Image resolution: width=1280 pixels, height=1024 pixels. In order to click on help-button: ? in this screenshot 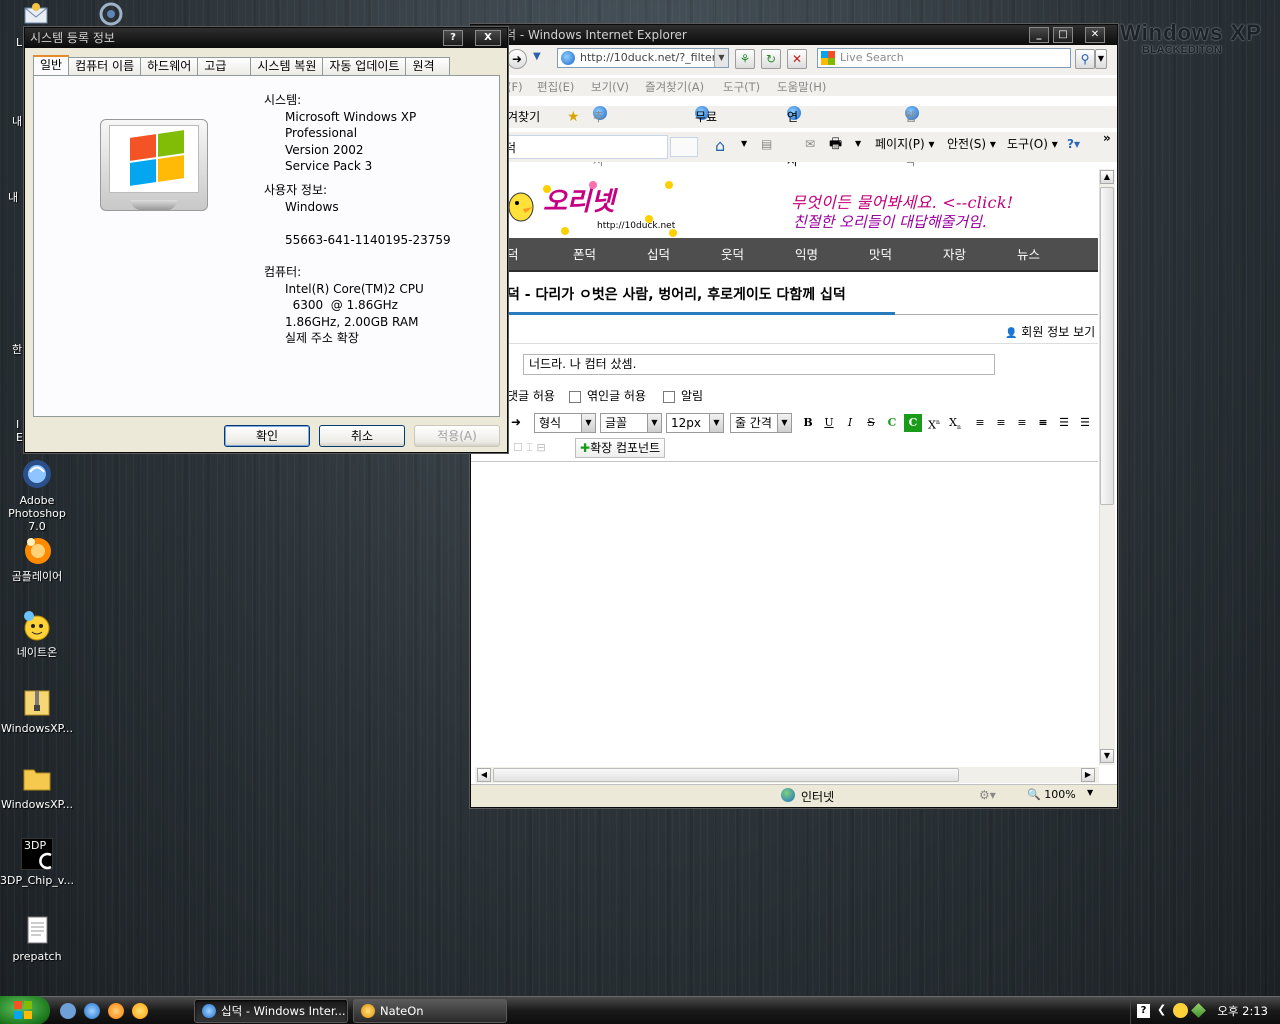, I will do `click(453, 38)`.